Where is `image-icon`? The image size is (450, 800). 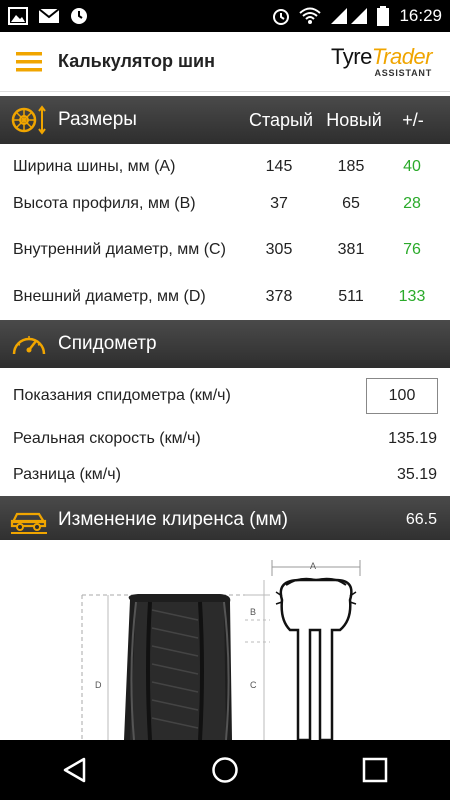
image-icon is located at coordinates (18, 16).